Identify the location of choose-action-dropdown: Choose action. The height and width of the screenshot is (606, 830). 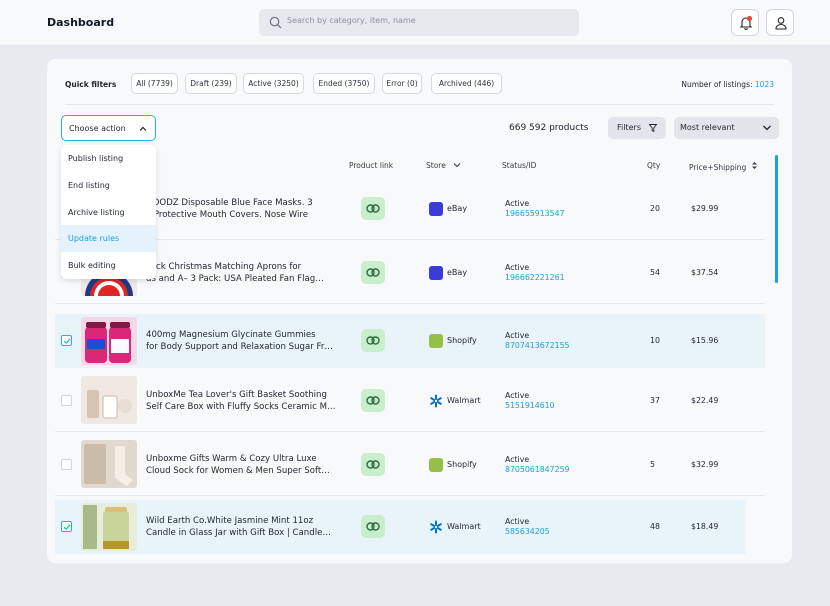
(108, 128).